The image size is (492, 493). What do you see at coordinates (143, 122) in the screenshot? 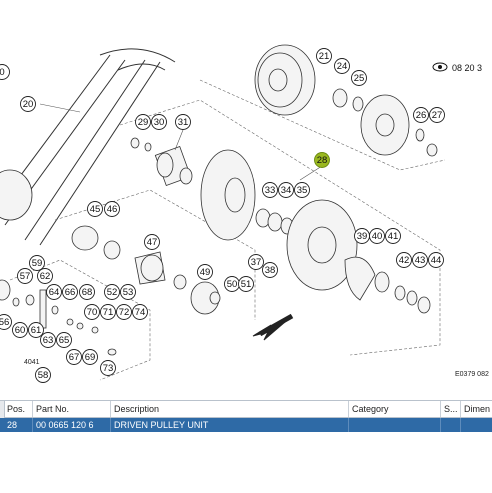
I see `callout-29: 29` at bounding box center [143, 122].